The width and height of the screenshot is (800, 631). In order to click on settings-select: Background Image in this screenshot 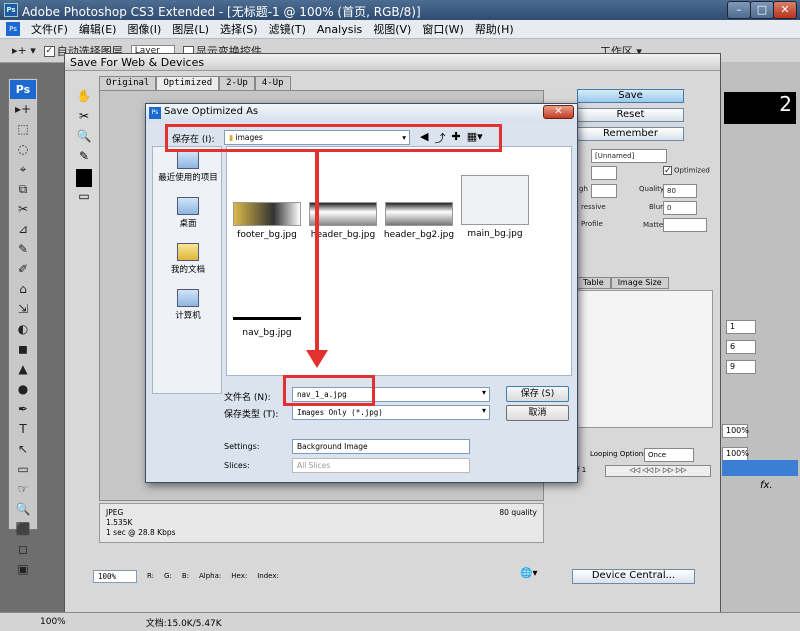, I will do `click(381, 446)`.